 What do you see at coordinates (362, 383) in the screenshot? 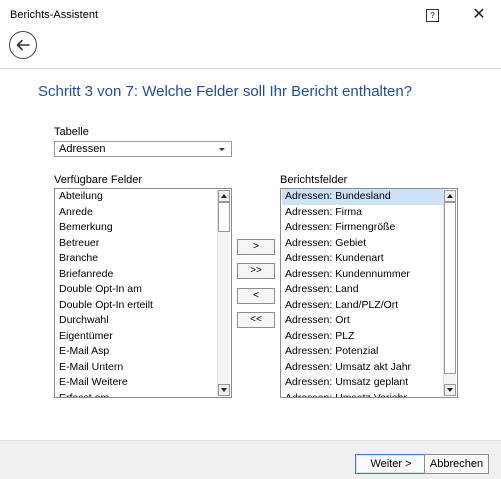
I see `list-item: Adressen: Umsatz geplant` at bounding box center [362, 383].